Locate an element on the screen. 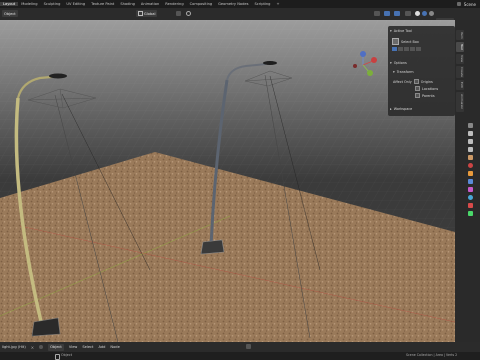 Image resolution: width=480 pixels, height=360 pixels. output-properties-icon is located at coordinates (470, 141).